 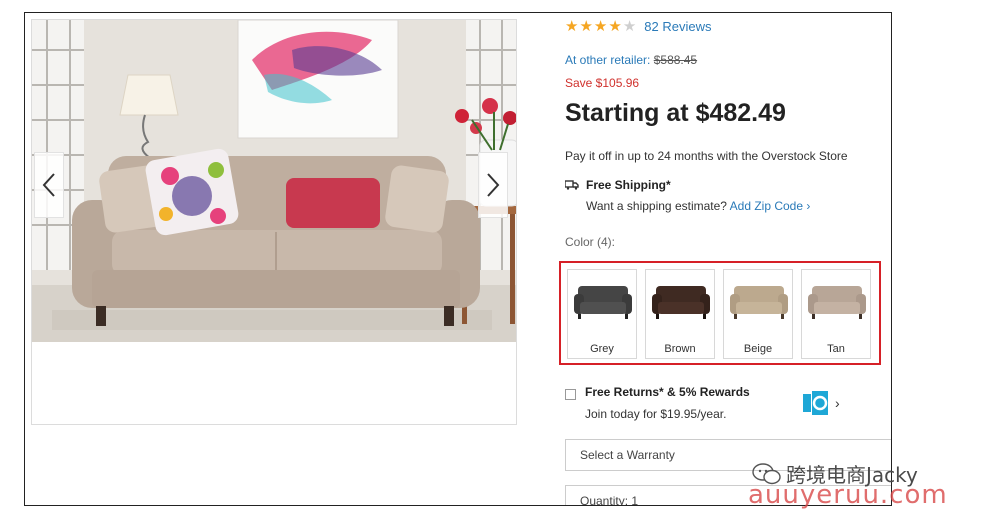 I want to click on save-amount: Save $105.96, so click(x=602, y=83).